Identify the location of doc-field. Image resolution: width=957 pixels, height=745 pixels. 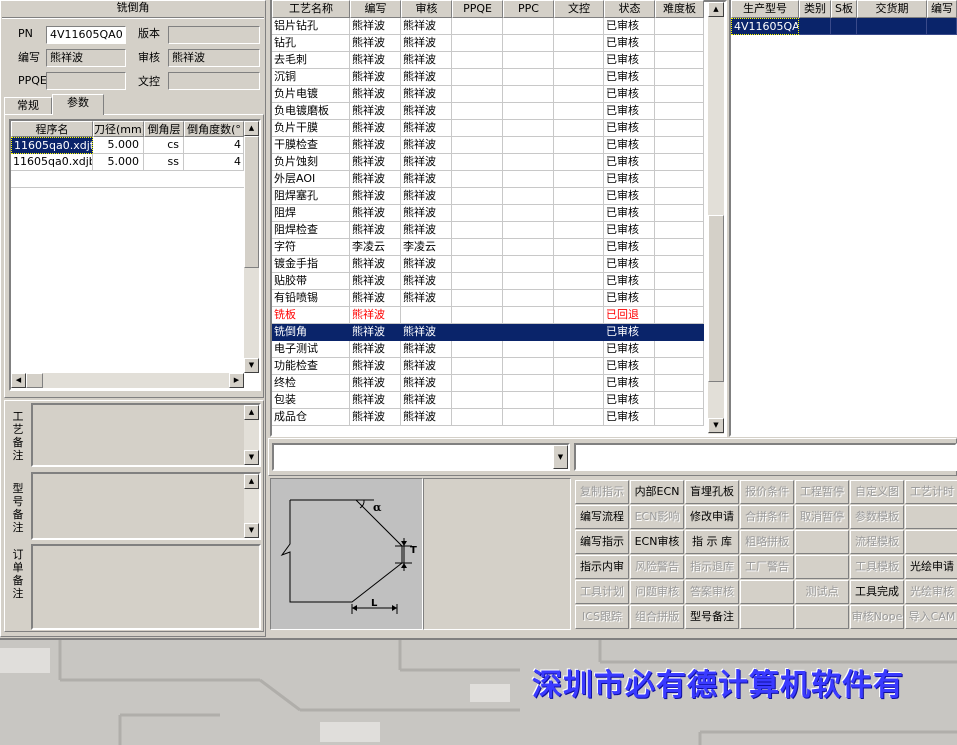
(214, 81).